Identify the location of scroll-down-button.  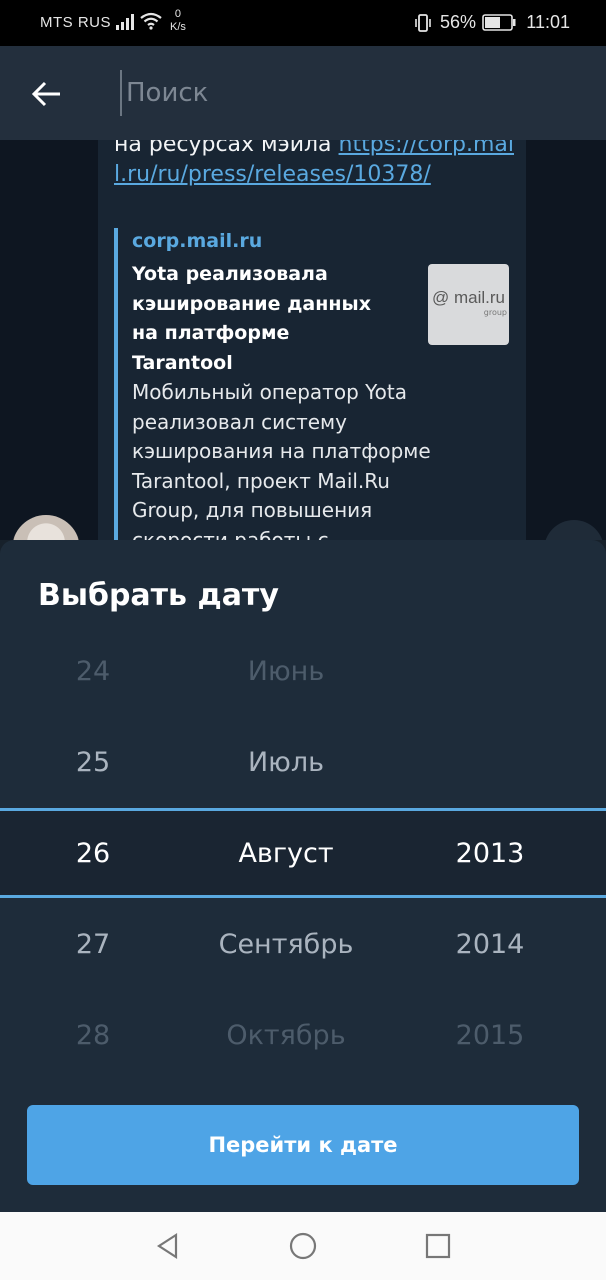
(574, 530).